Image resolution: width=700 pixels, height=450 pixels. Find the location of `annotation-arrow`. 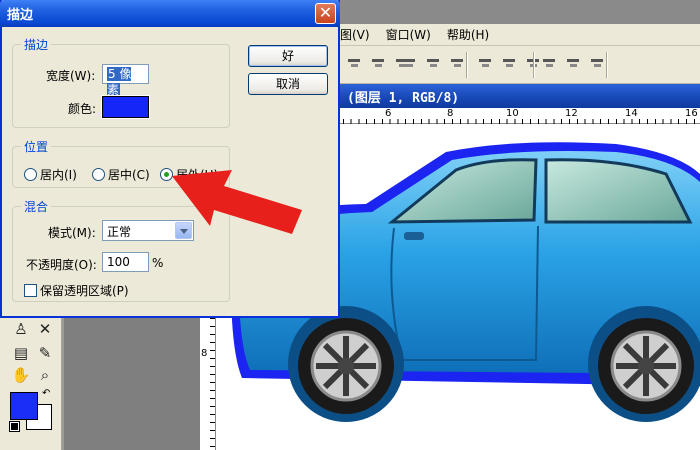

annotation-arrow is located at coordinates (237, 202).